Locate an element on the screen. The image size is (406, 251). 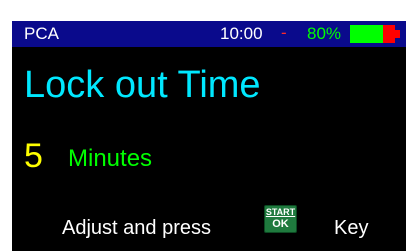
ok-key-label: OK is located at coordinates (280, 224).